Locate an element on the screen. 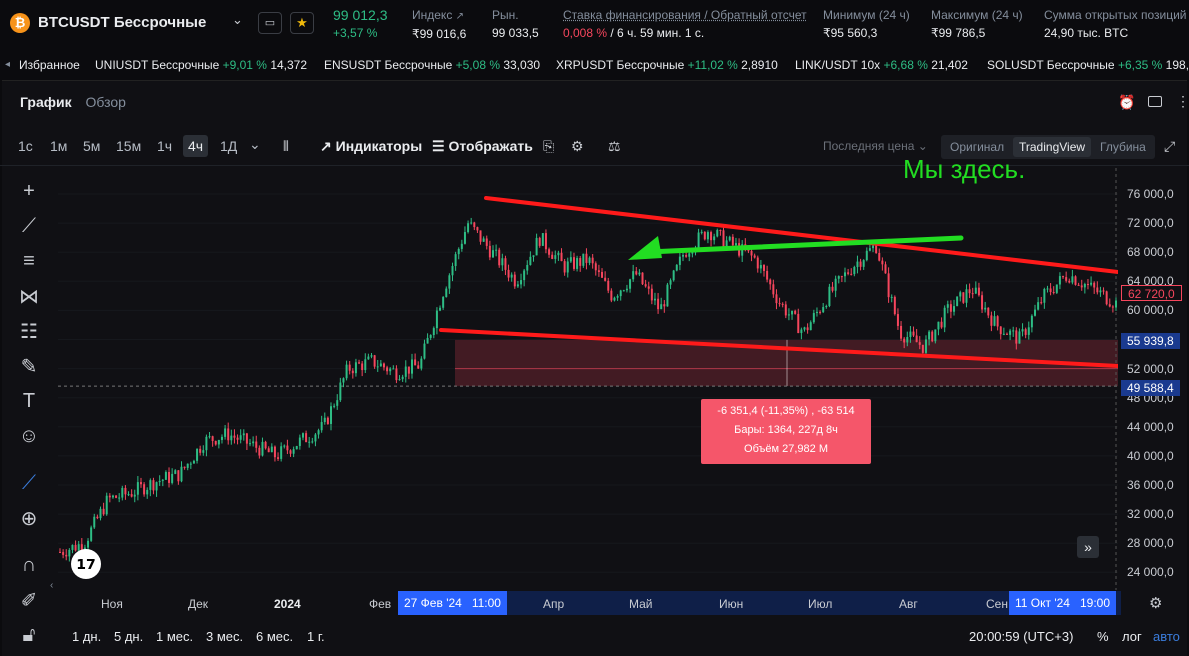  ruler-icon: ⟋ is located at coordinates (29, 483).